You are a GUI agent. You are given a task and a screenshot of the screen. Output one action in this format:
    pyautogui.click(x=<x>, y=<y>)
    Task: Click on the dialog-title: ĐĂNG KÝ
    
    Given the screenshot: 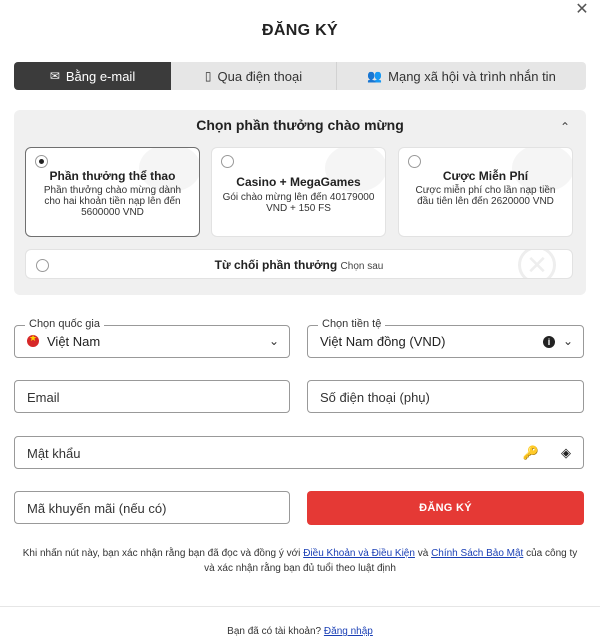 What is the action you would take?
    pyautogui.click(x=300, y=30)
    